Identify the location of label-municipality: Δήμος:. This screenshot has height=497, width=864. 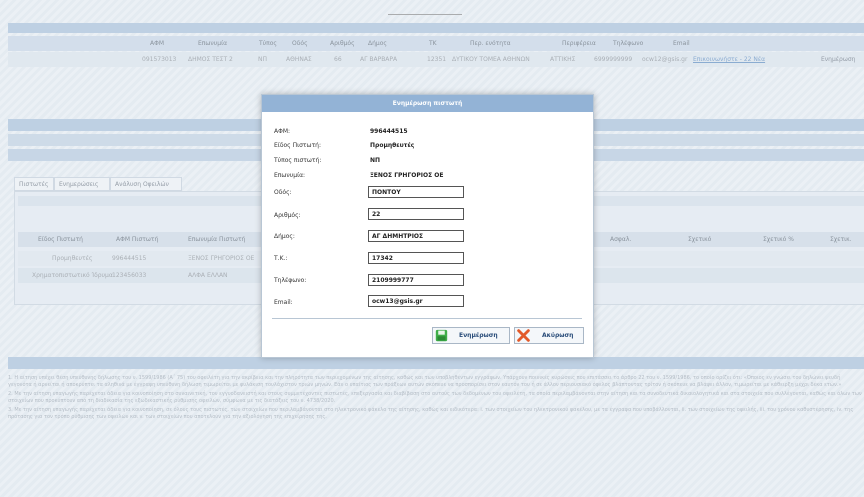
(284, 236).